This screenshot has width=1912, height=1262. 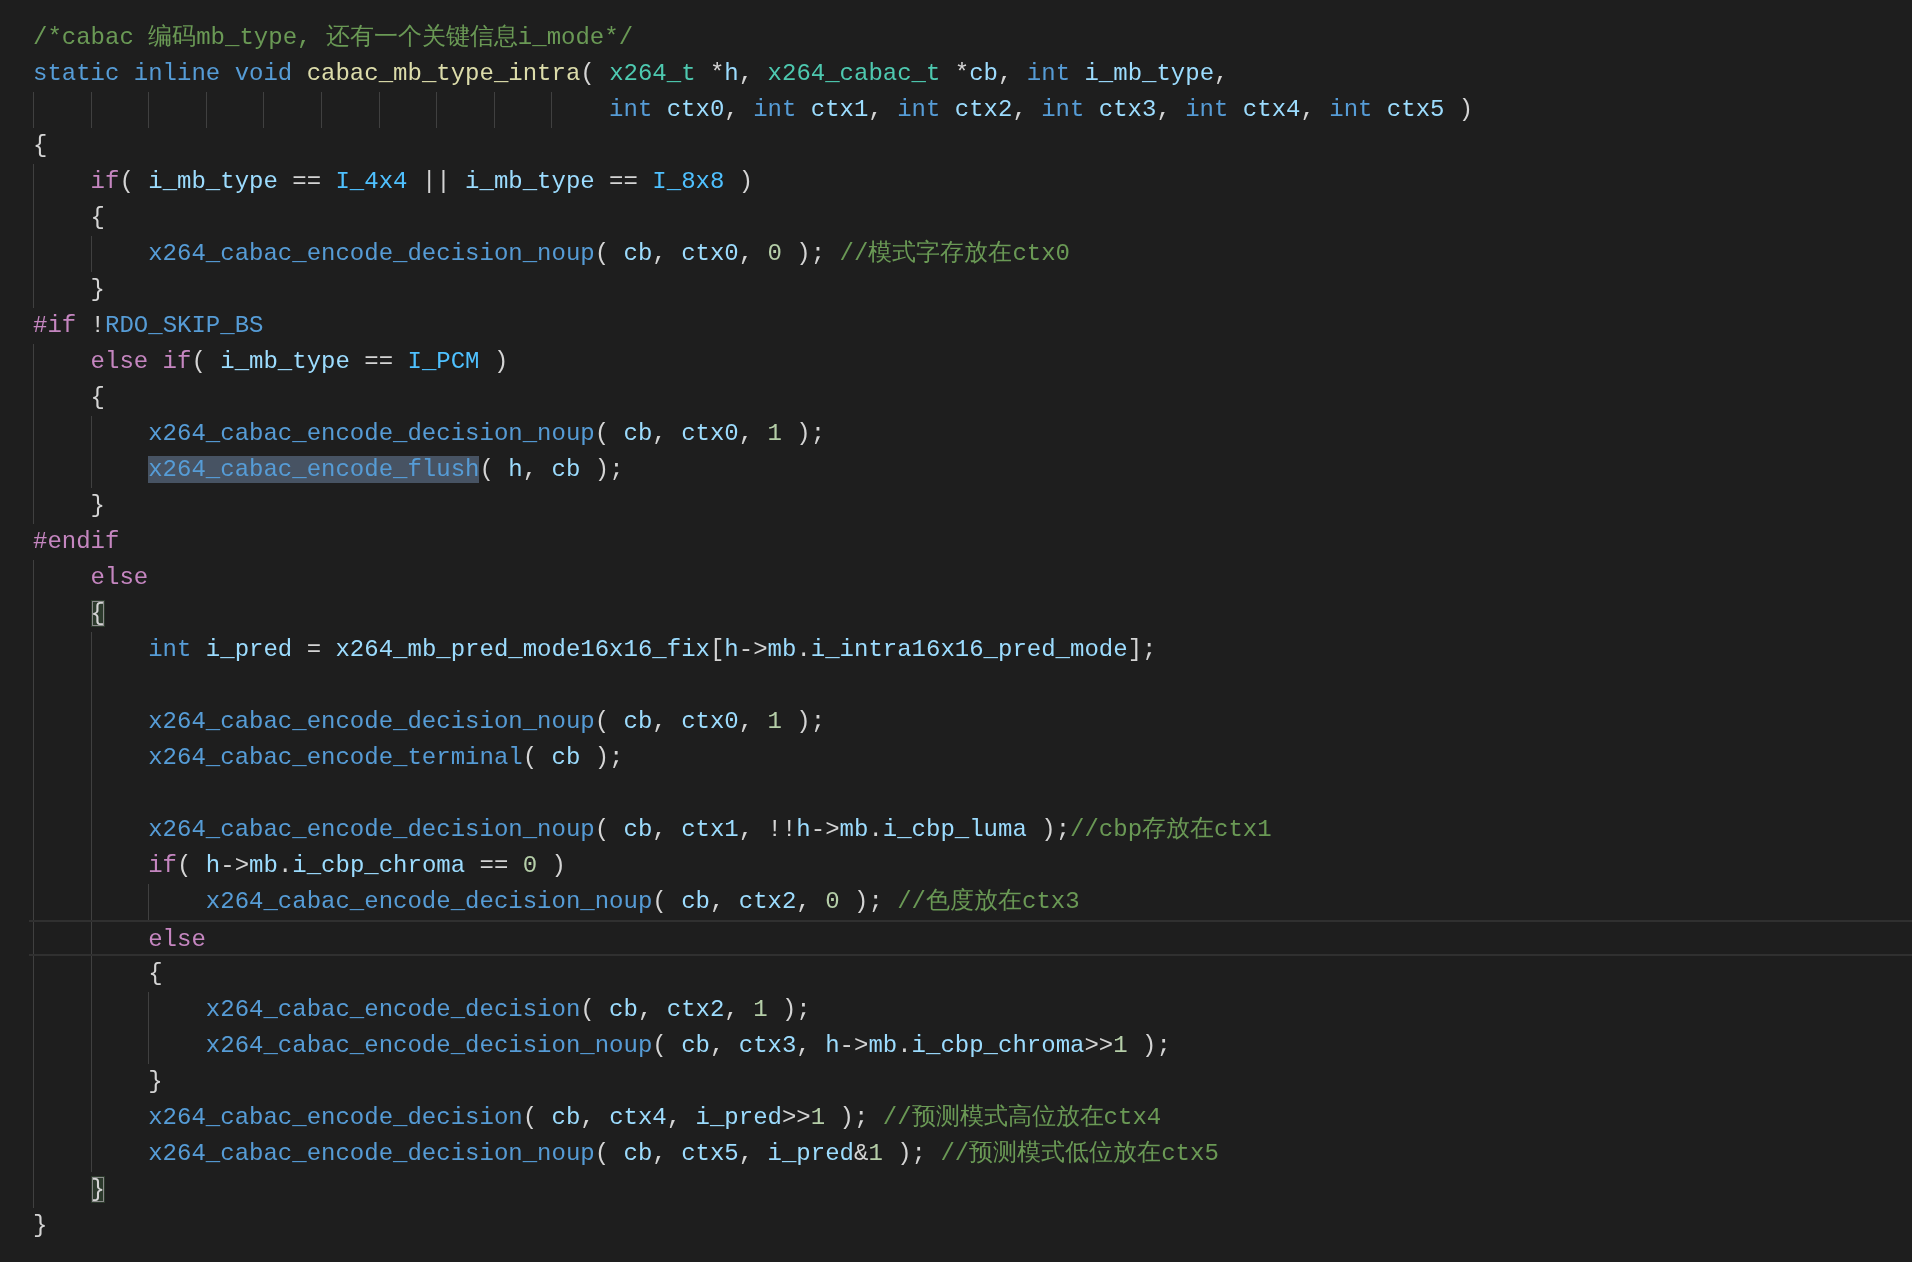 What do you see at coordinates (76, 542) in the screenshot?
I see `code-line: #endif` at bounding box center [76, 542].